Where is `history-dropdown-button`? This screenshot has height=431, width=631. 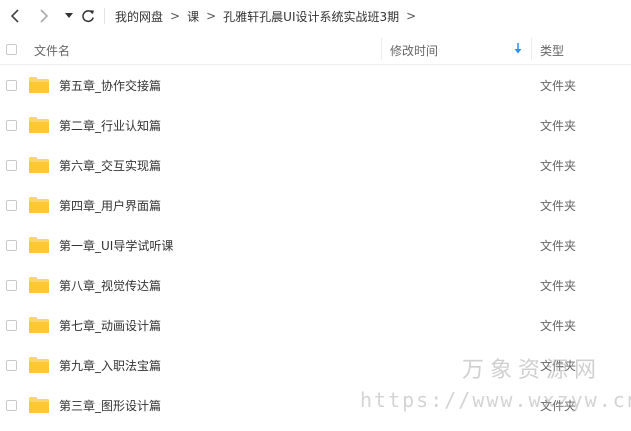
history-dropdown-button is located at coordinates (69, 16).